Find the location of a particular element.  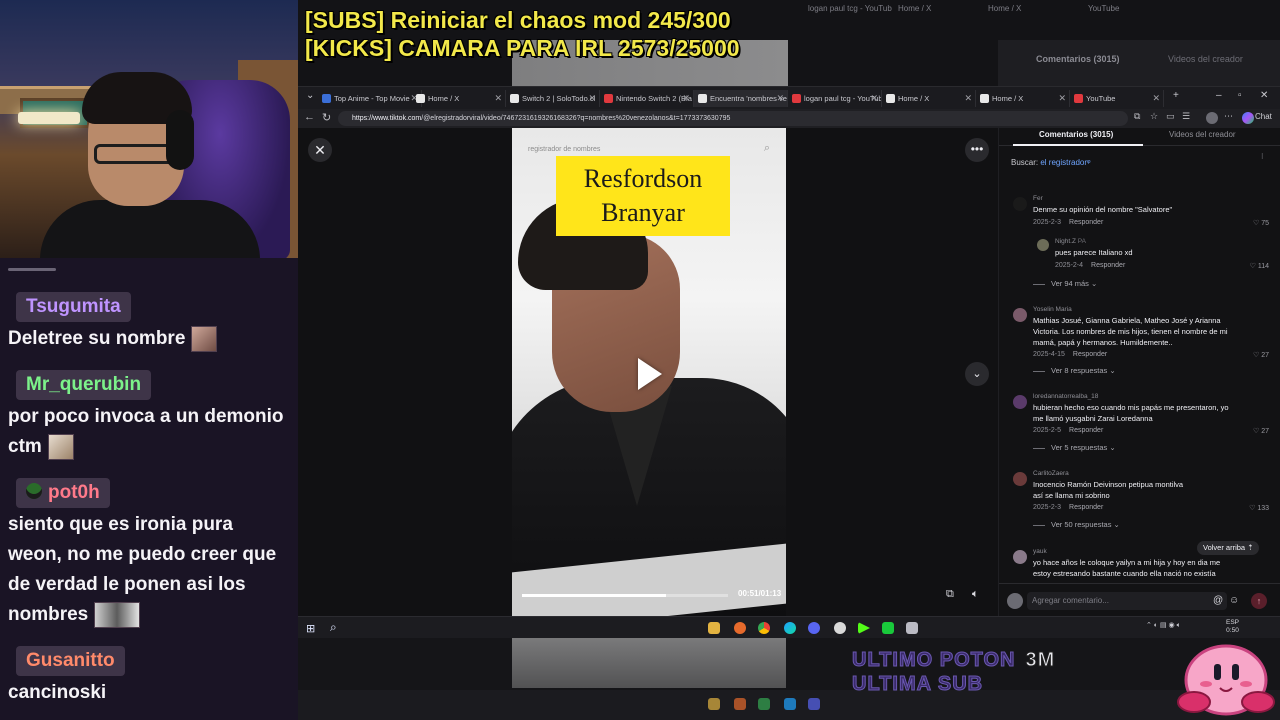

like-count: ♡ 75 is located at coordinates (1261, 223).